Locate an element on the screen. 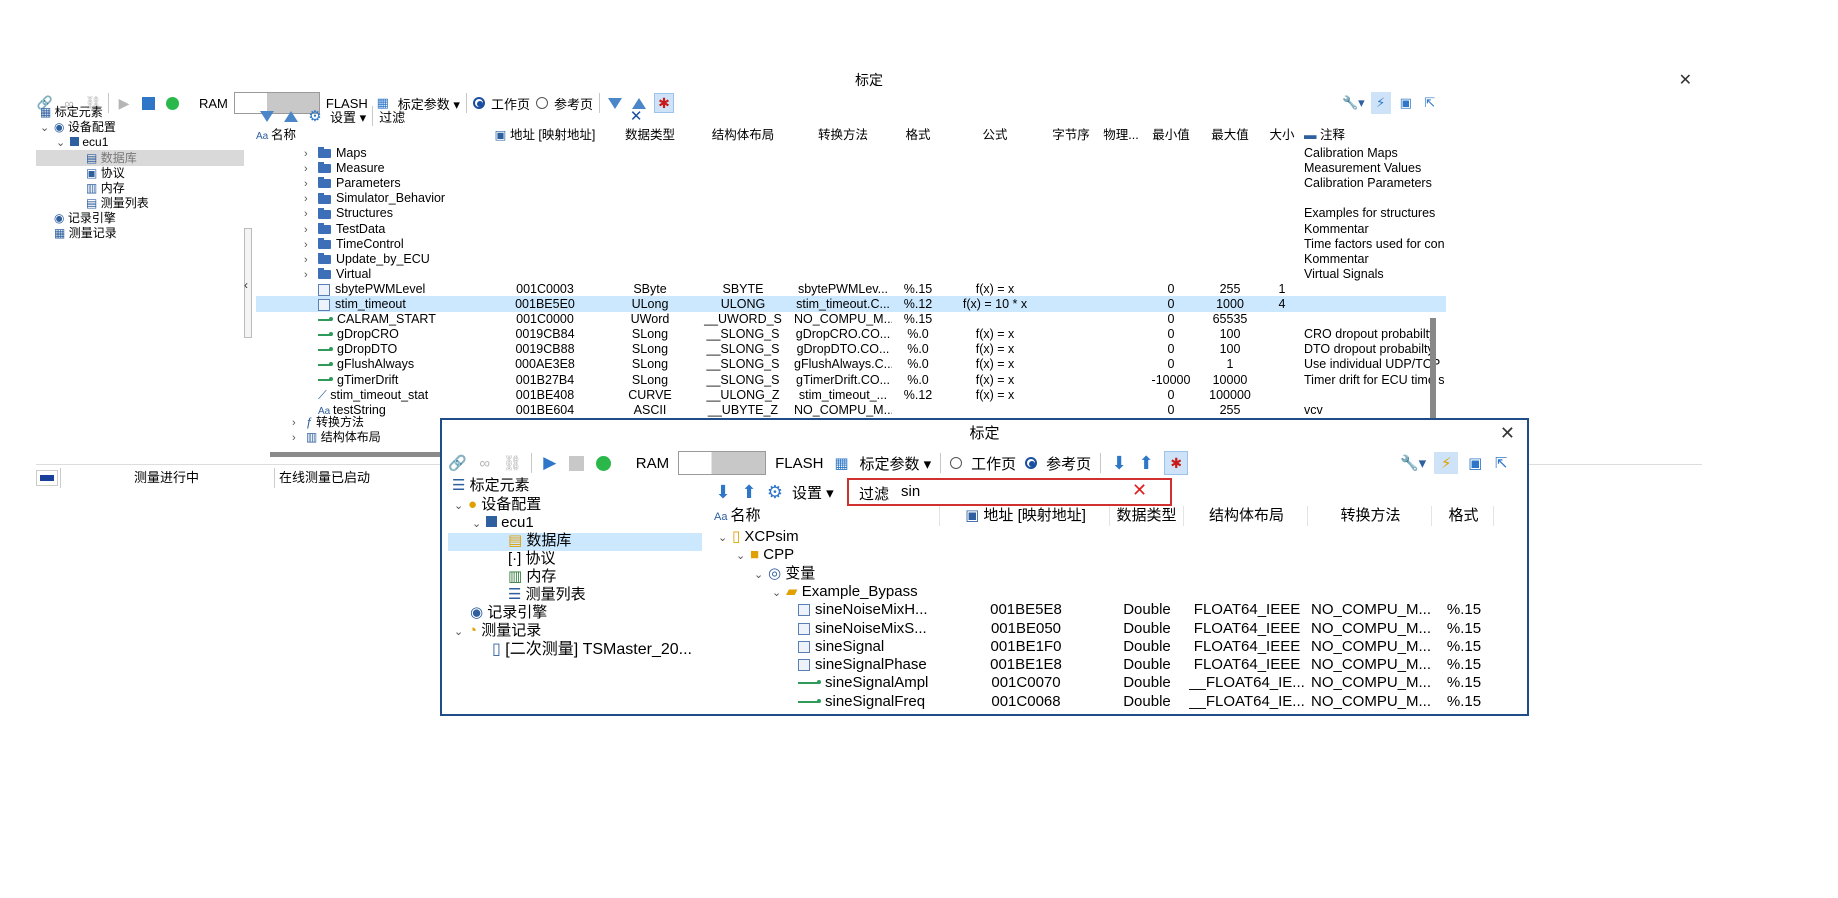  export-icon: ⇱ is located at coordinates (1430, 103).